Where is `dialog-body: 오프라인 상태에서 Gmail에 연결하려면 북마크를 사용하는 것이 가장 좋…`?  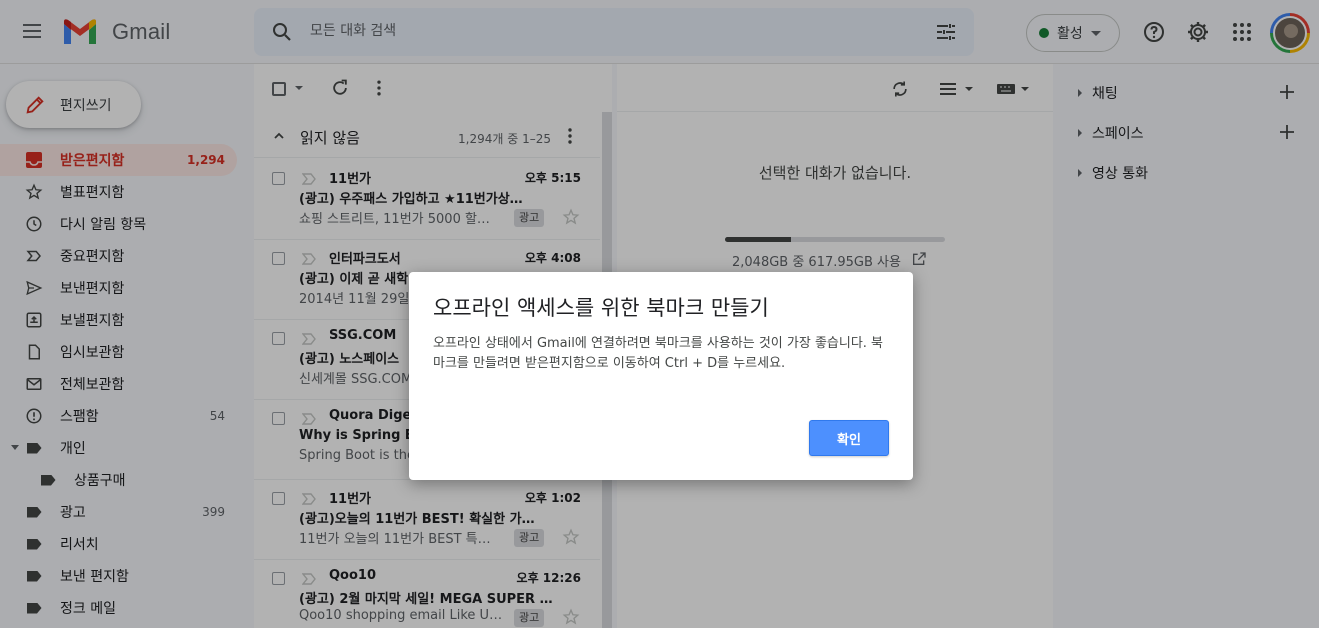
dialog-body: 오프라인 상태에서 Gmail에 연결하려면 북마크를 사용하는 것이 가장 좋… is located at coordinates (658, 353).